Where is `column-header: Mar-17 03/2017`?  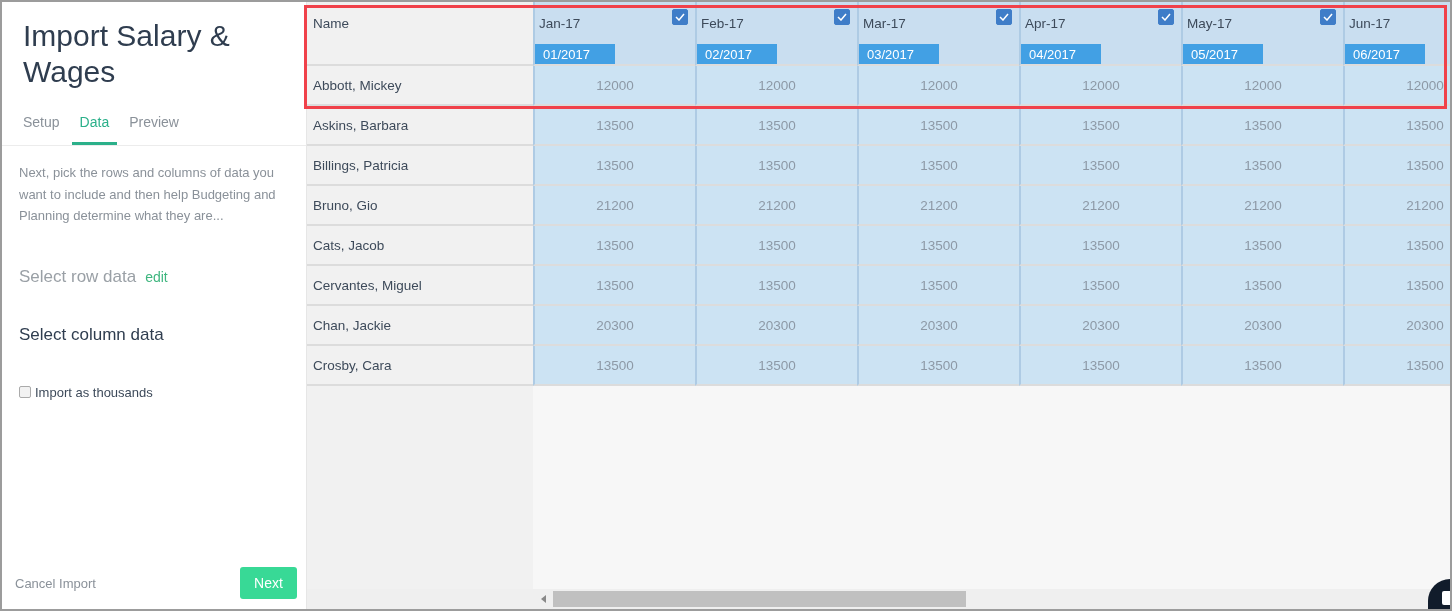
column-header: Mar-17 03/2017 is located at coordinates (938, 34).